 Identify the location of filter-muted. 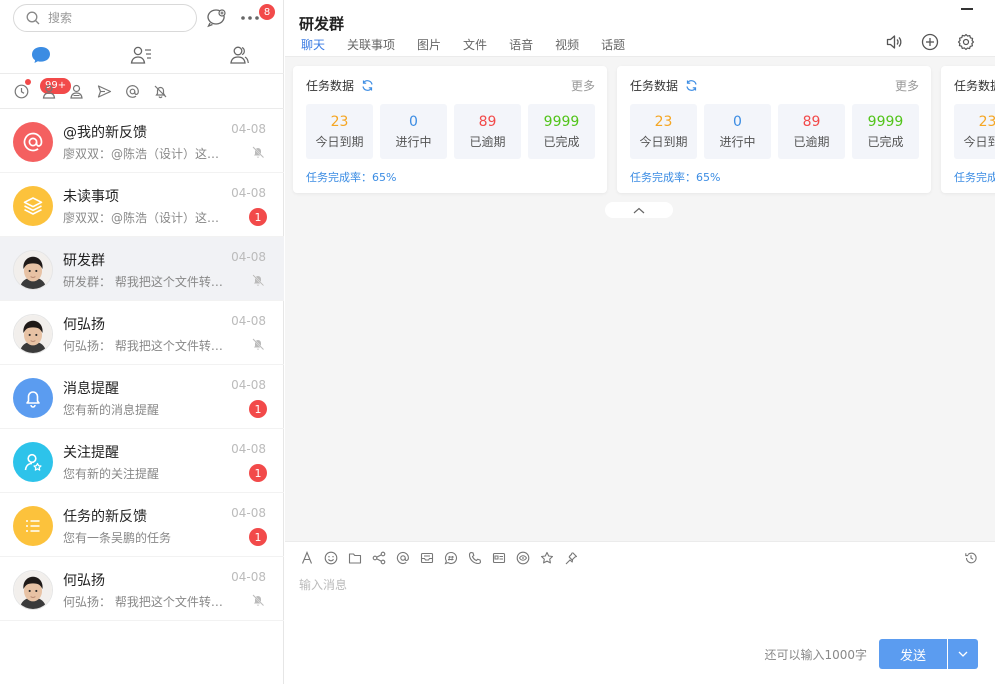
(160, 91).